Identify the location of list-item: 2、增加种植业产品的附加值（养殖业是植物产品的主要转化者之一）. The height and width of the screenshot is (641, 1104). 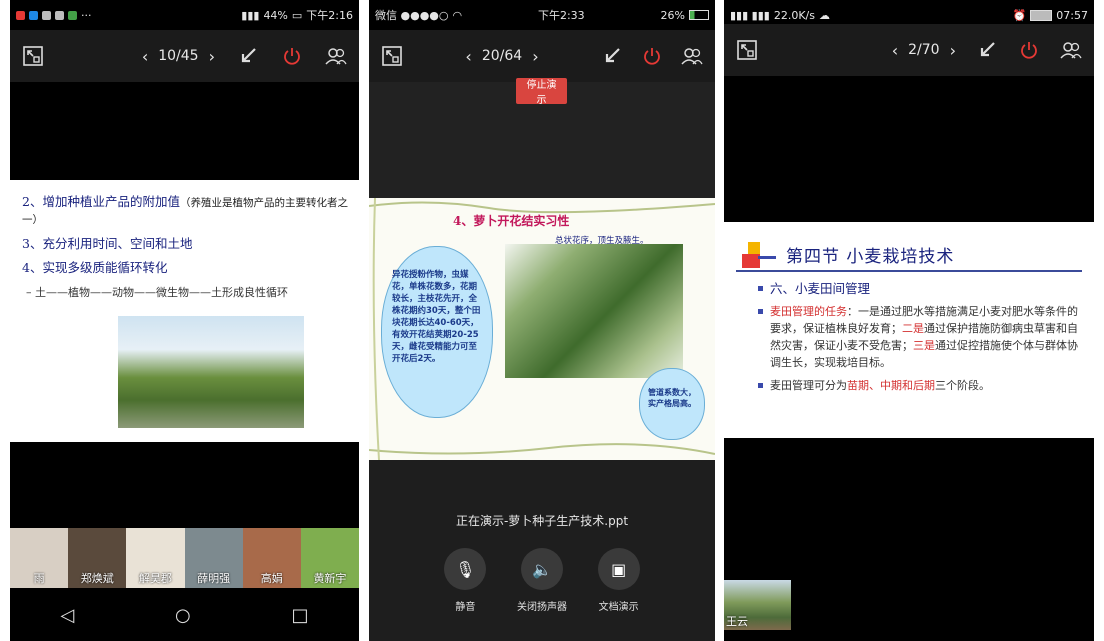
(185, 210).